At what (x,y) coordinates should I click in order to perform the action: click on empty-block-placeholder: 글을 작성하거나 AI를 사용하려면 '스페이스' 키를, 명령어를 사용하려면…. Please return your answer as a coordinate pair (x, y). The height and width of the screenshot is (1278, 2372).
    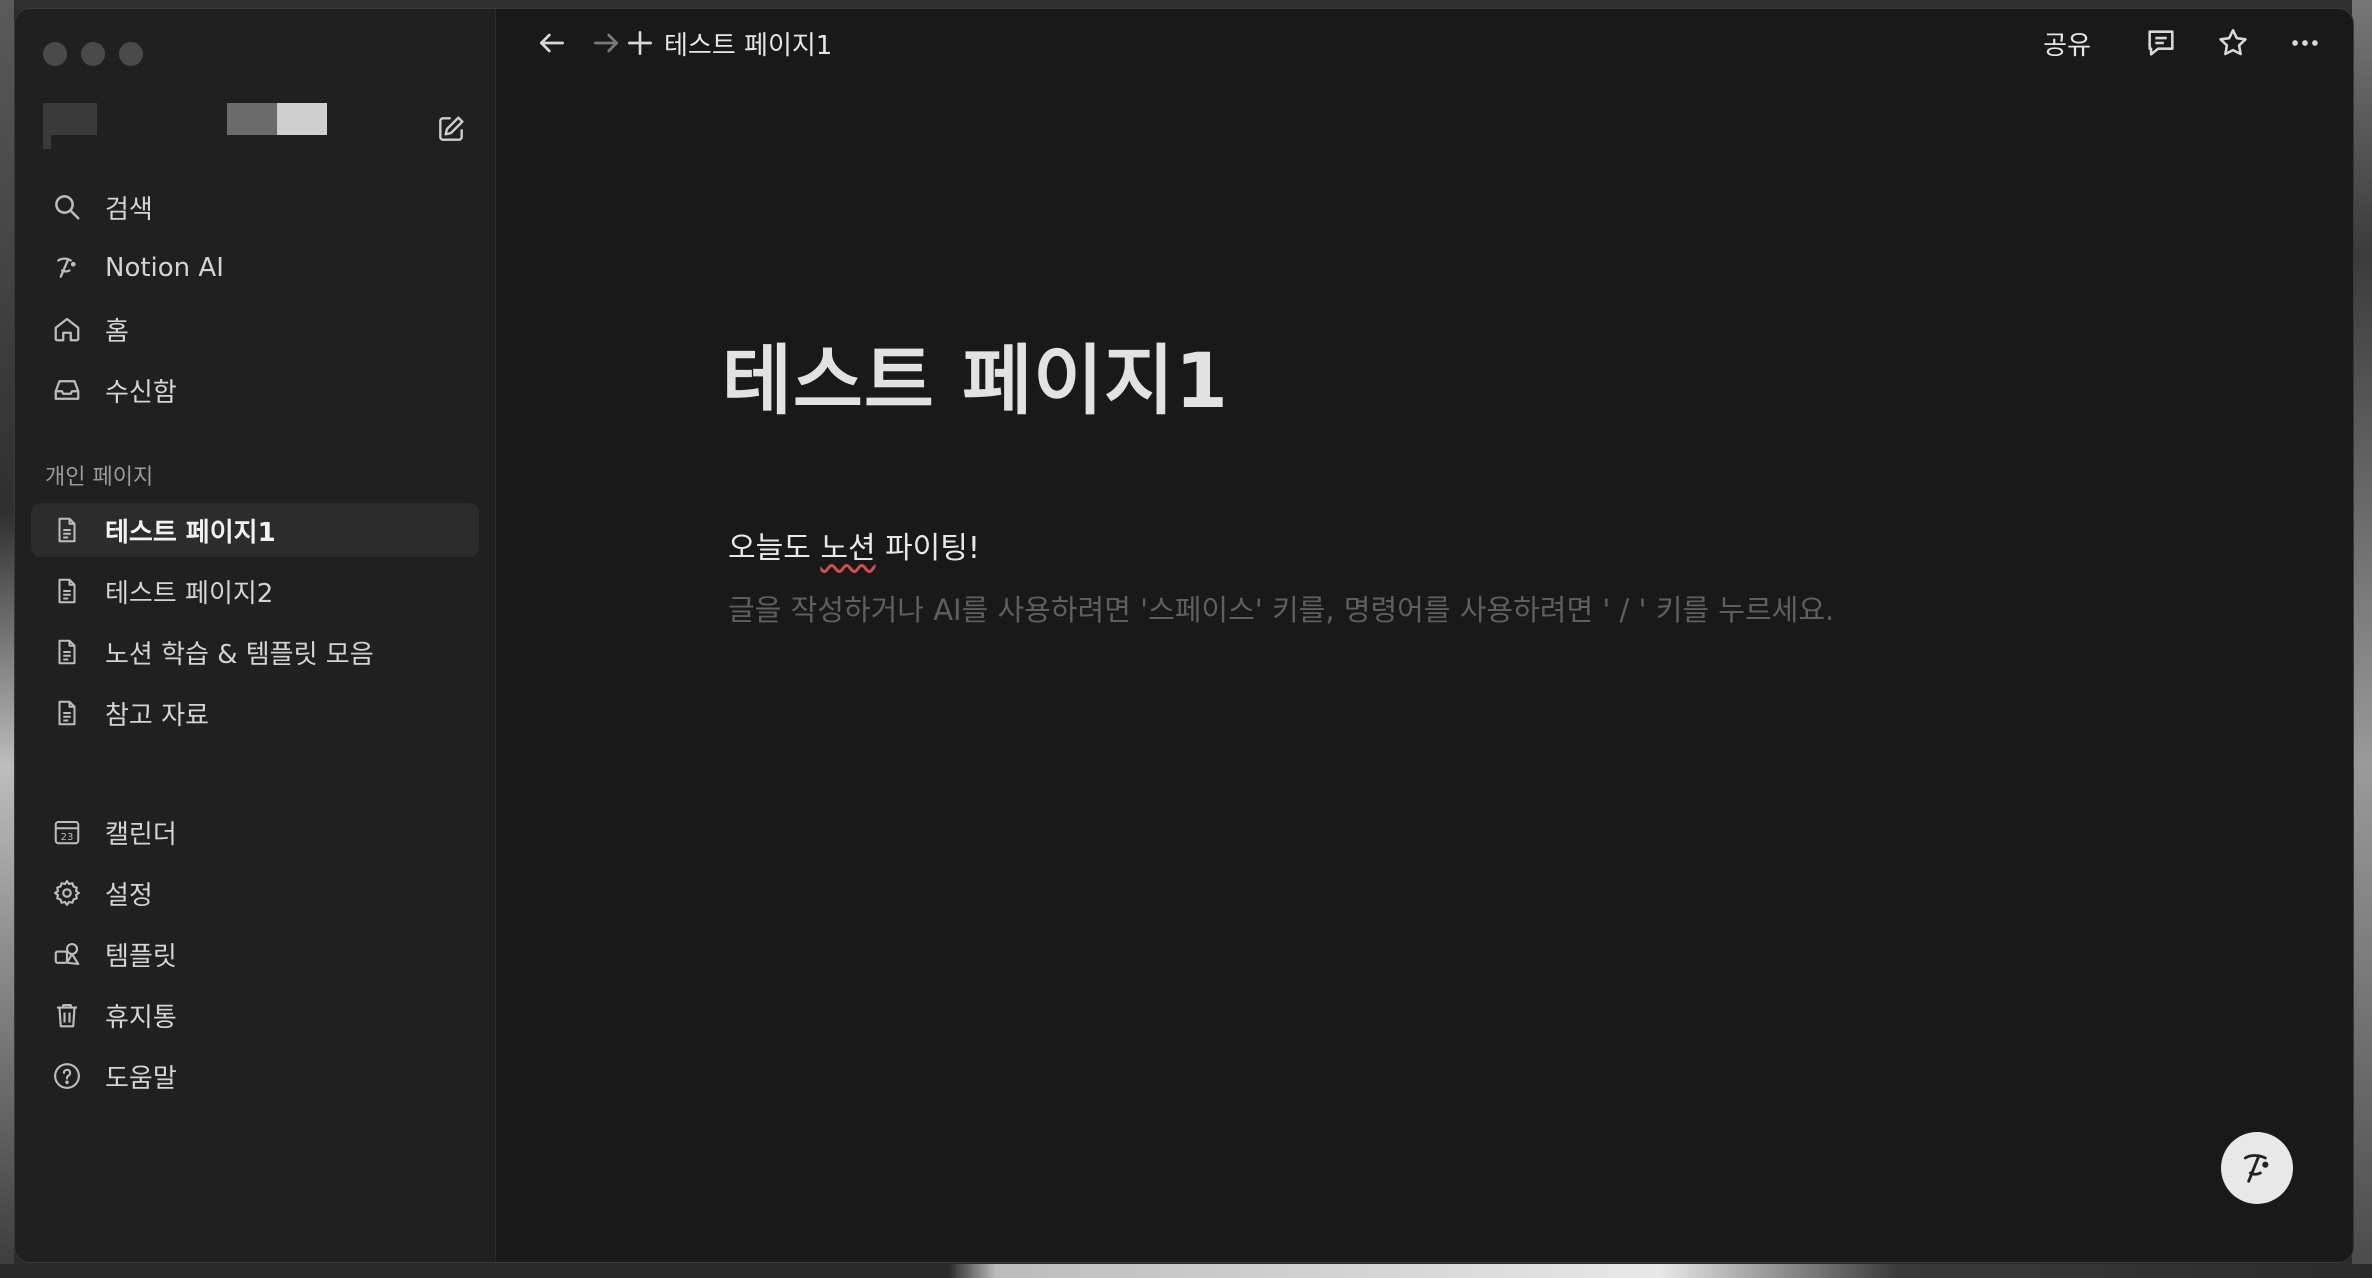
    Looking at the image, I should click on (1281, 608).